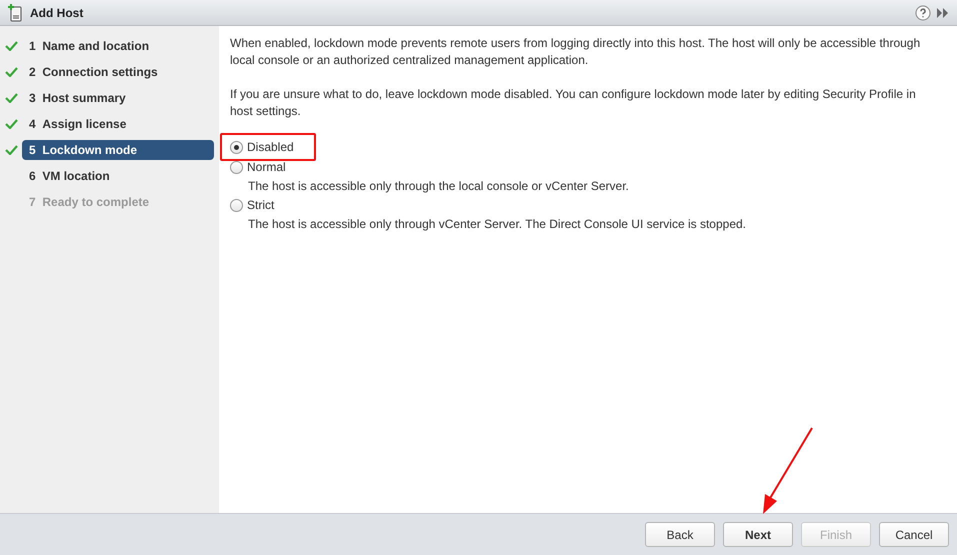  What do you see at coordinates (118, 150) in the screenshot?
I see `wizard-step: 5 Lockdown mode` at bounding box center [118, 150].